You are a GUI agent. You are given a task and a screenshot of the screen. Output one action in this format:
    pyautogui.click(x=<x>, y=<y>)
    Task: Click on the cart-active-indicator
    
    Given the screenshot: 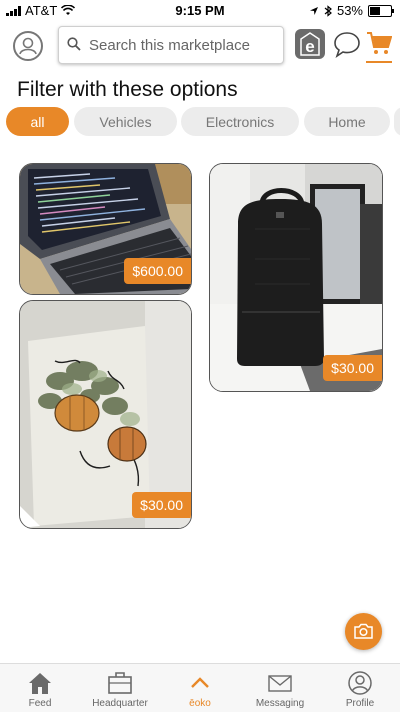 What is the action you would take?
    pyautogui.click(x=379, y=62)
    